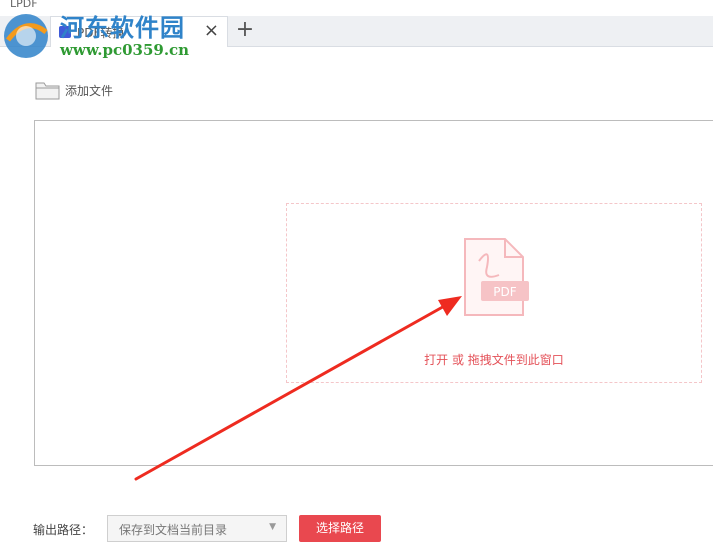 The height and width of the screenshot is (556, 713). Describe the element at coordinates (63, 530) in the screenshot. I see `output-path-label: 输出路径：` at that location.